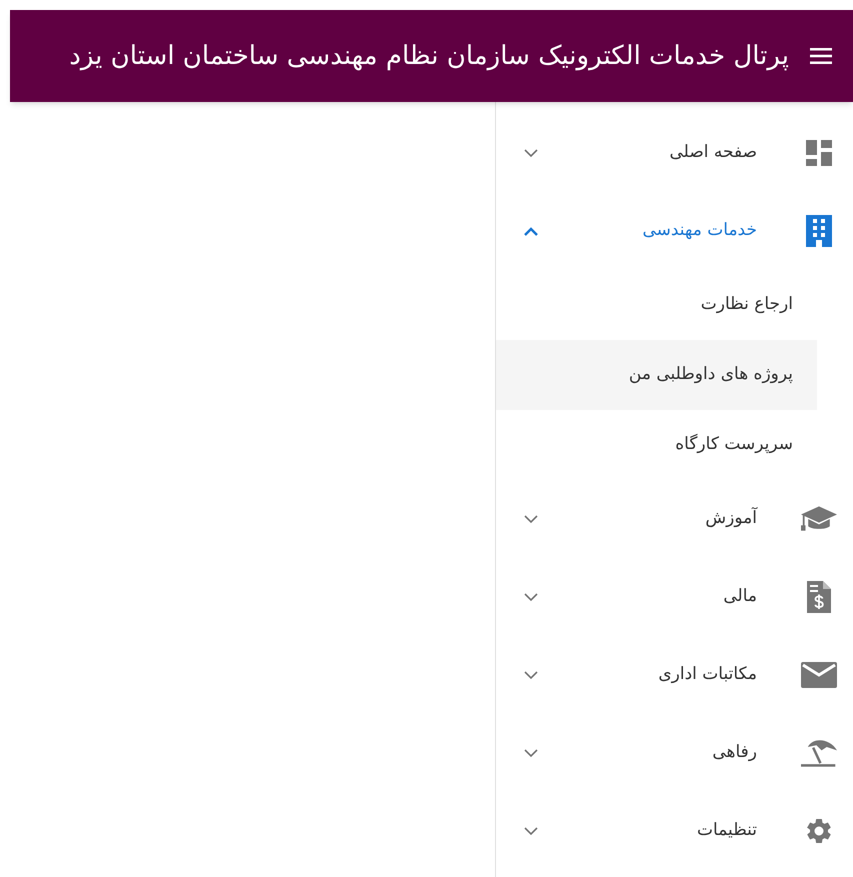 The width and height of the screenshot is (853, 877). What do you see at coordinates (656, 445) in the screenshot?
I see `submenu-item: سرپرست کارگاه` at bounding box center [656, 445].